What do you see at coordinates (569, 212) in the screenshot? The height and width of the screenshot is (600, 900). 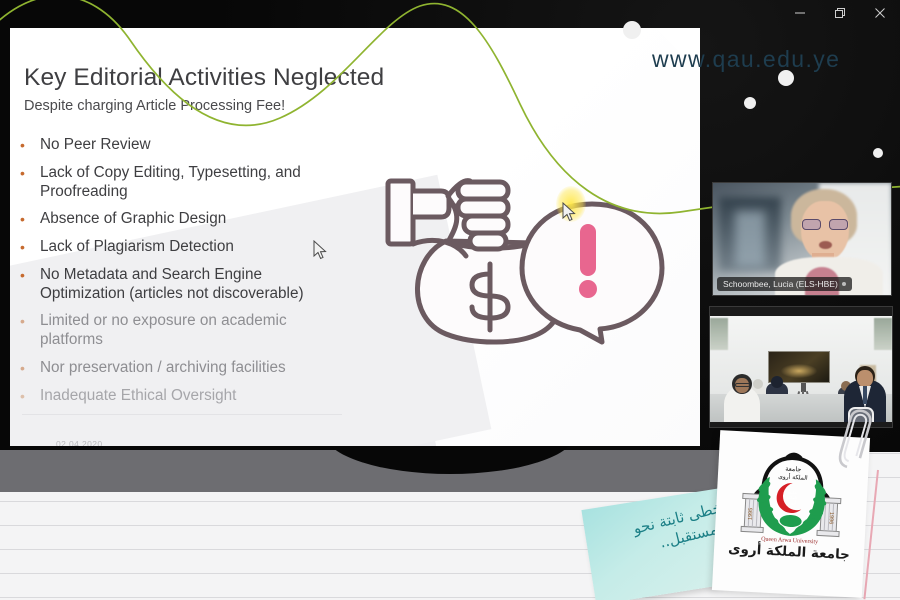 I see `pointer-on-illustration-cursor` at bounding box center [569, 212].